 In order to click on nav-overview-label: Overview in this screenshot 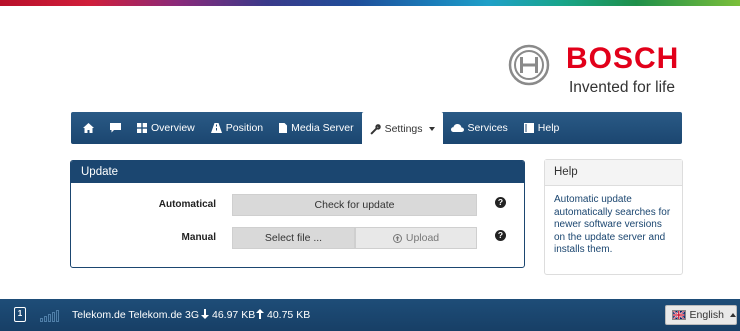, I will do `click(173, 128)`.